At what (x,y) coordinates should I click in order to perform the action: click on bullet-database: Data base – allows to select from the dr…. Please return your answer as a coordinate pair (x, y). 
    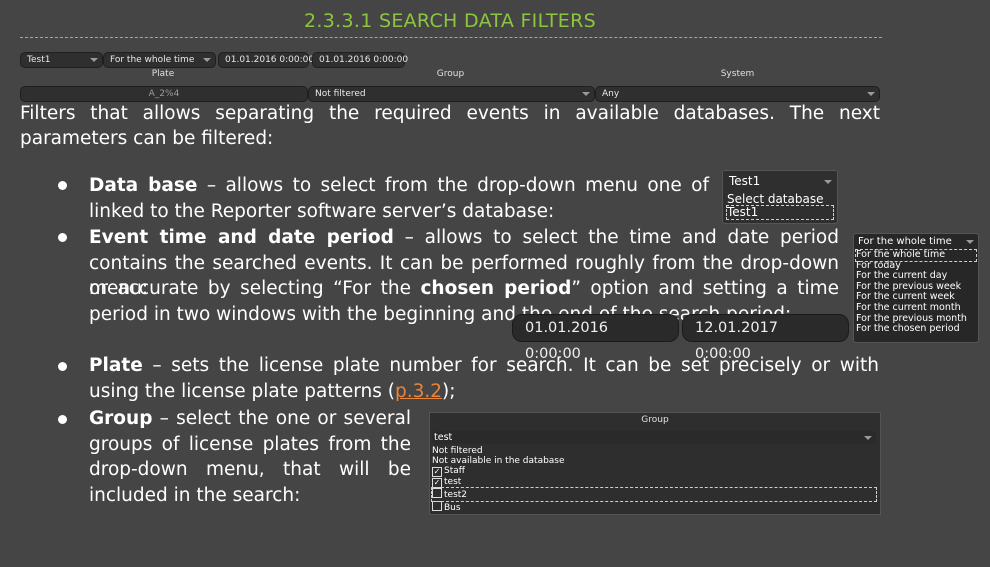
    Looking at the image, I should click on (399, 198).